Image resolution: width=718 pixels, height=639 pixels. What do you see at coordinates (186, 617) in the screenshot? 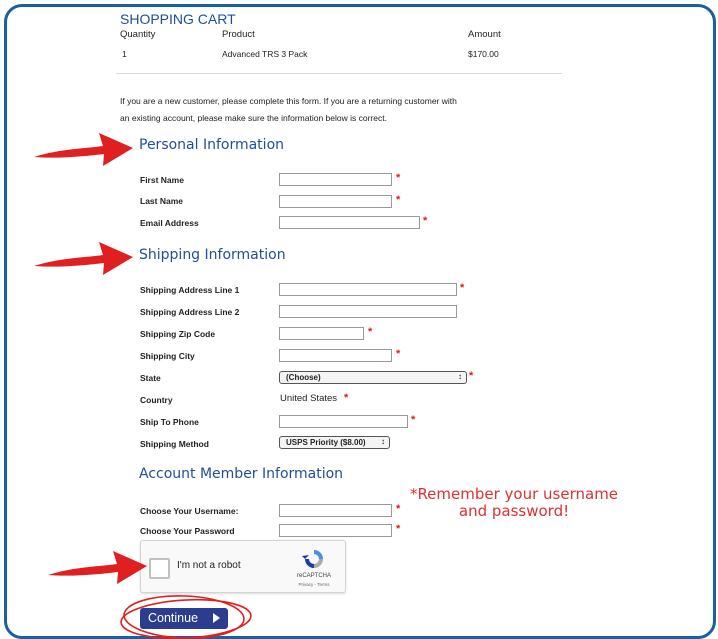
I see `red-circle-icon` at bounding box center [186, 617].